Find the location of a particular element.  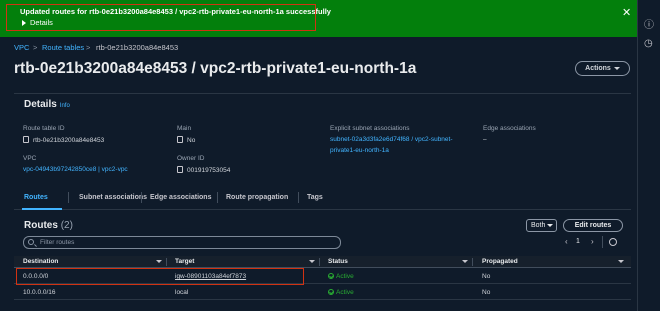

active-tab-indicator is located at coordinates (42, 209).